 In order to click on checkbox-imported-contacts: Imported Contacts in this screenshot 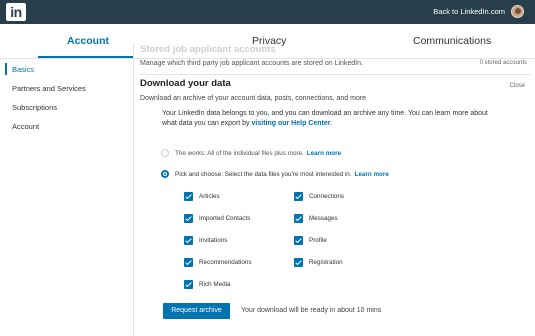, I will do `click(217, 218)`.